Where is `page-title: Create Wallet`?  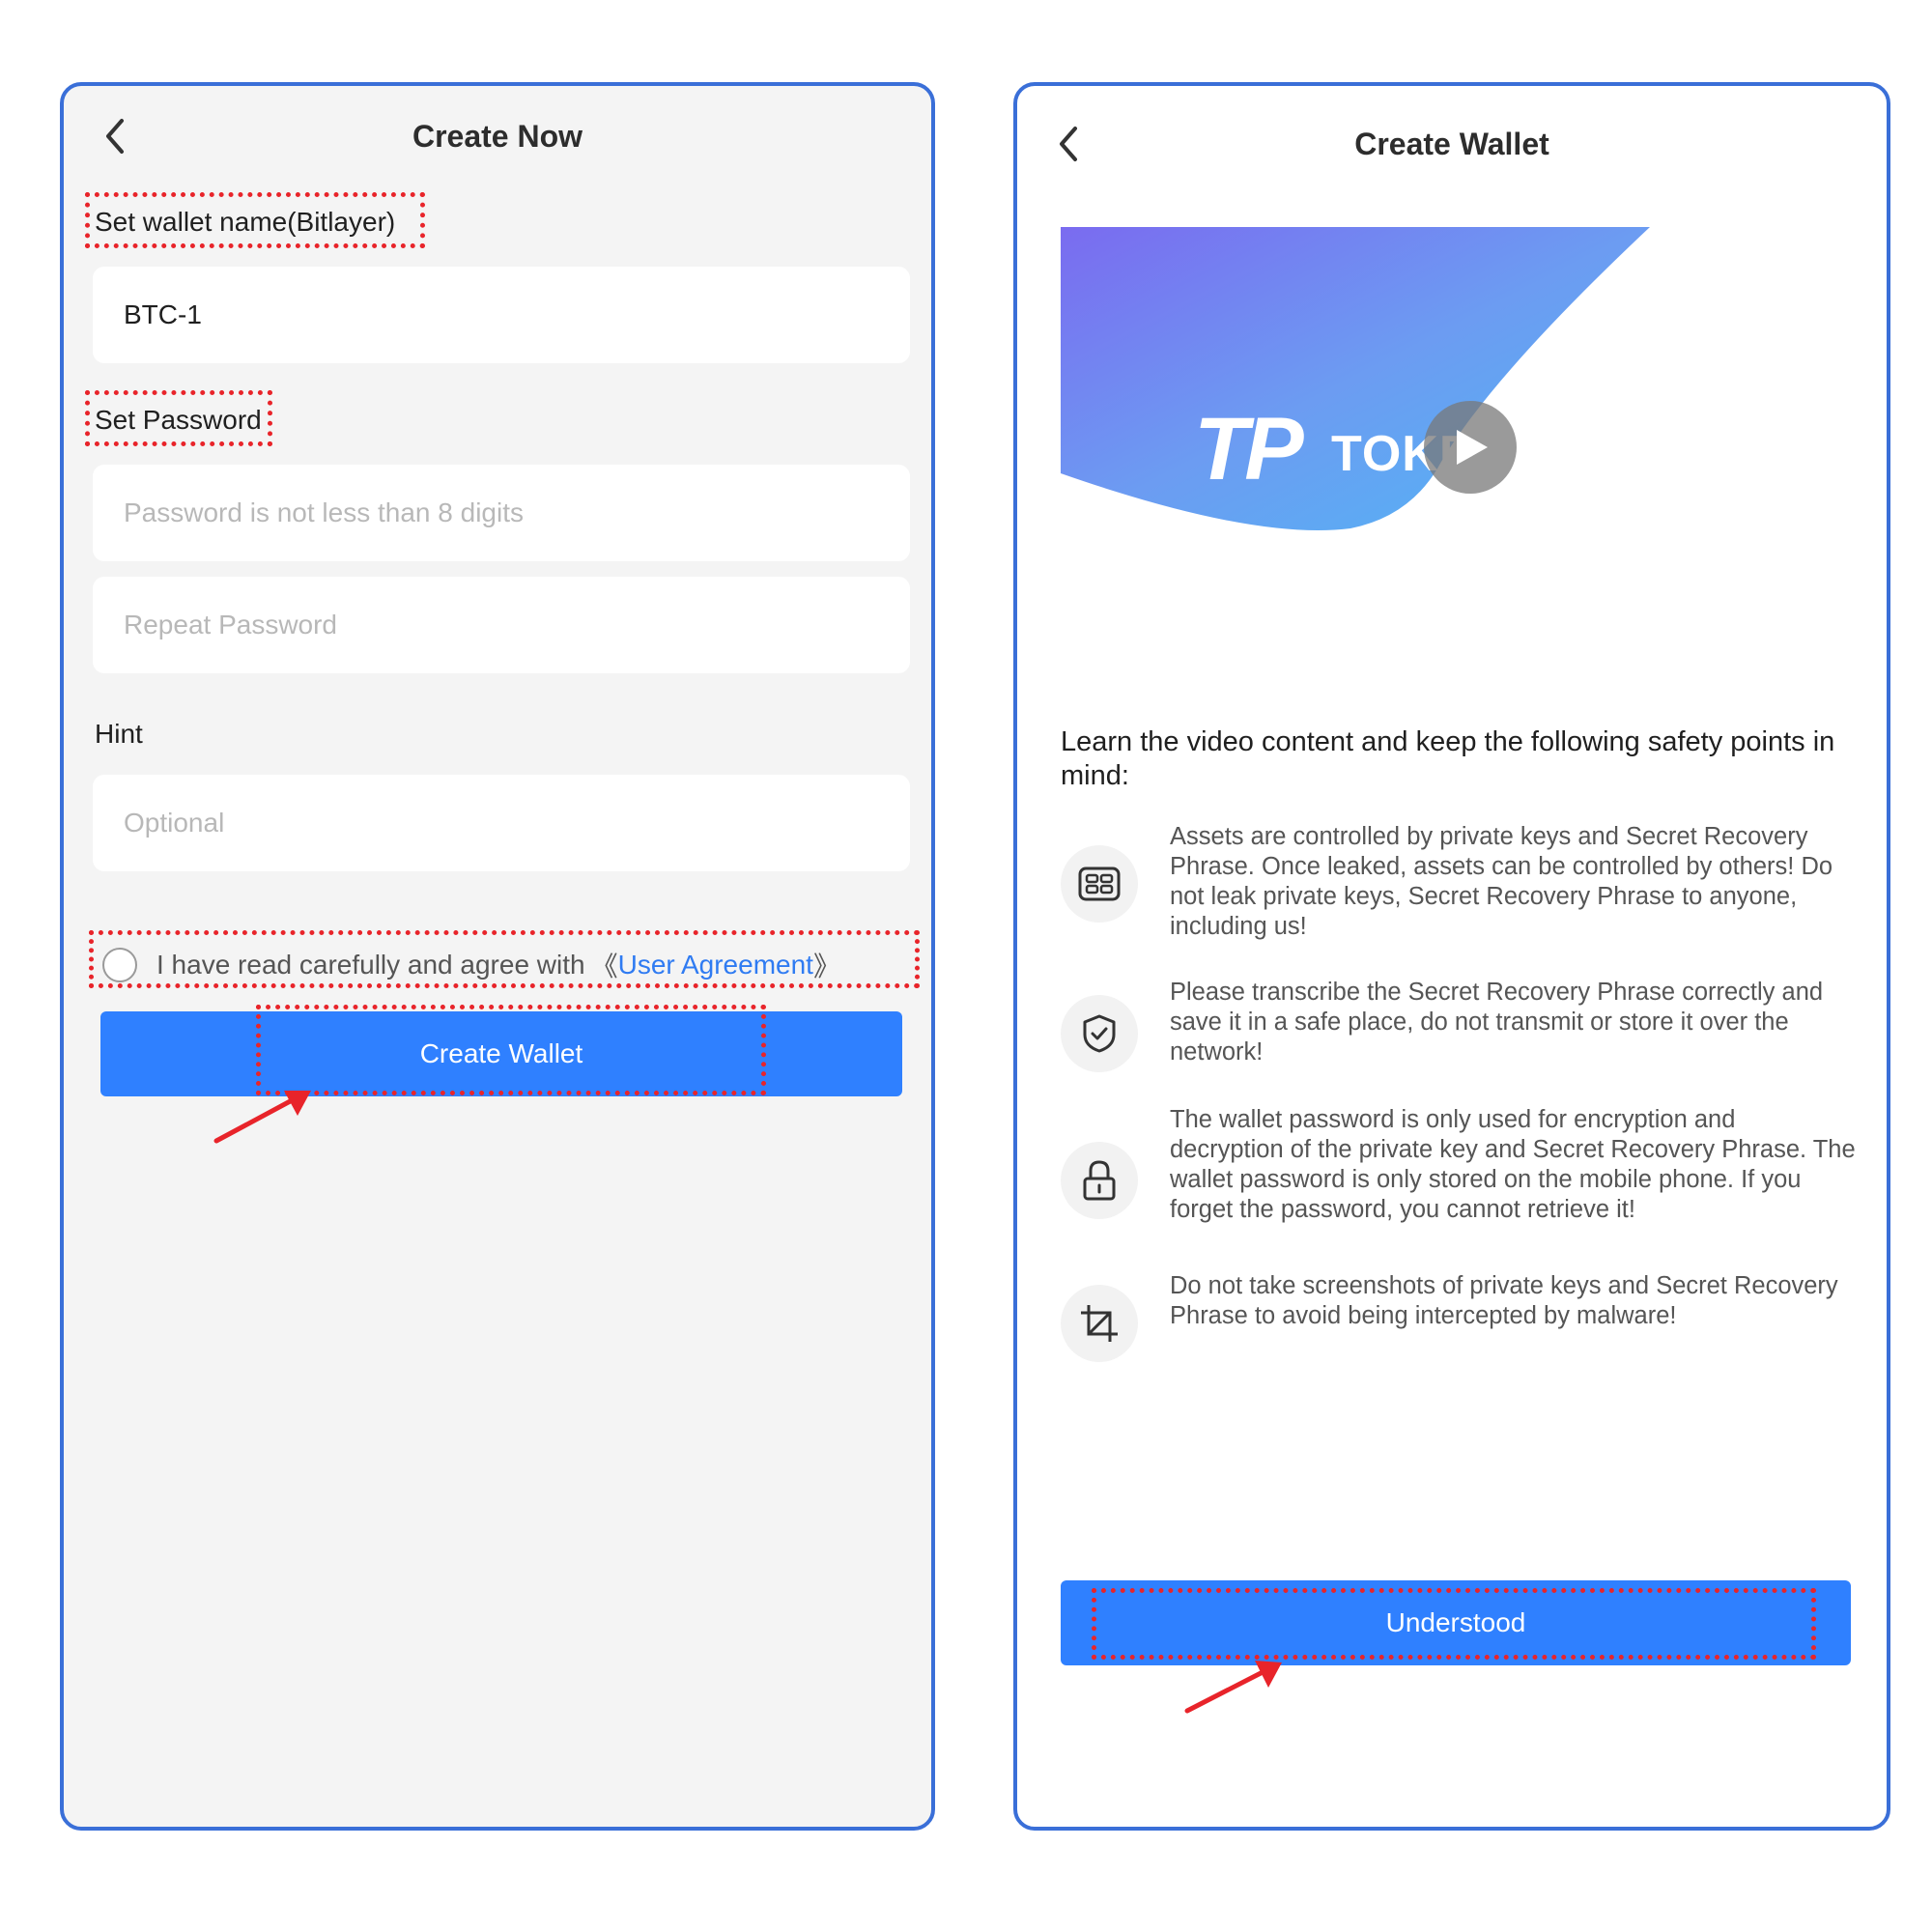
page-title: Create Wallet is located at coordinates (1451, 144).